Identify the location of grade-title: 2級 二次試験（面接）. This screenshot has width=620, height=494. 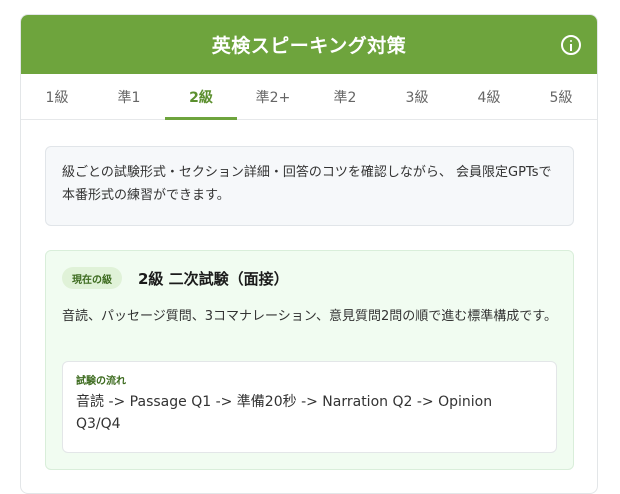
(213, 279).